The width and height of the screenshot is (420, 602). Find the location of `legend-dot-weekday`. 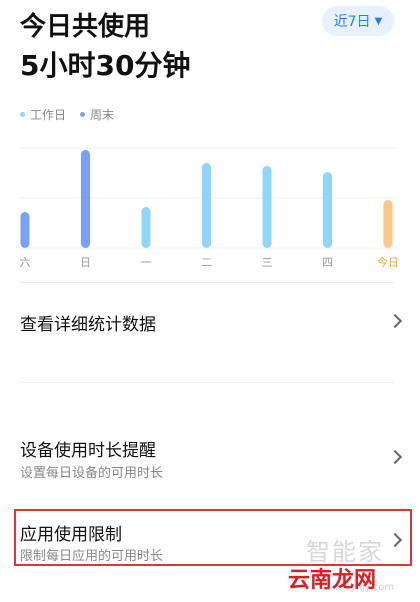

legend-dot-weekday is located at coordinates (22, 114).